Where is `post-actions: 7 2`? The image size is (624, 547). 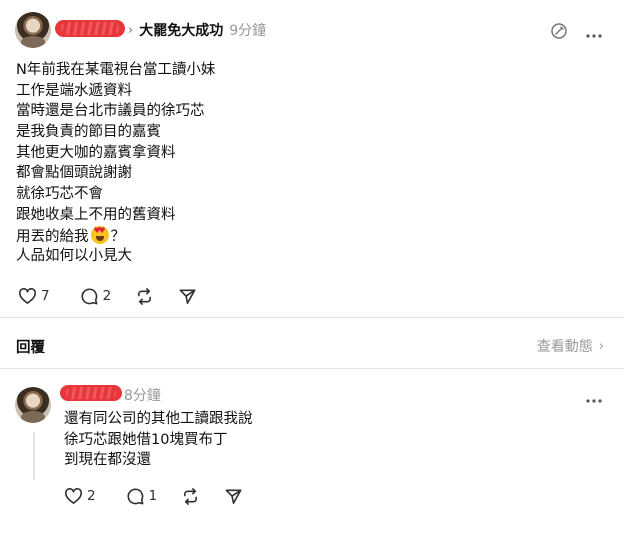 post-actions: 7 2 is located at coordinates (117, 296).